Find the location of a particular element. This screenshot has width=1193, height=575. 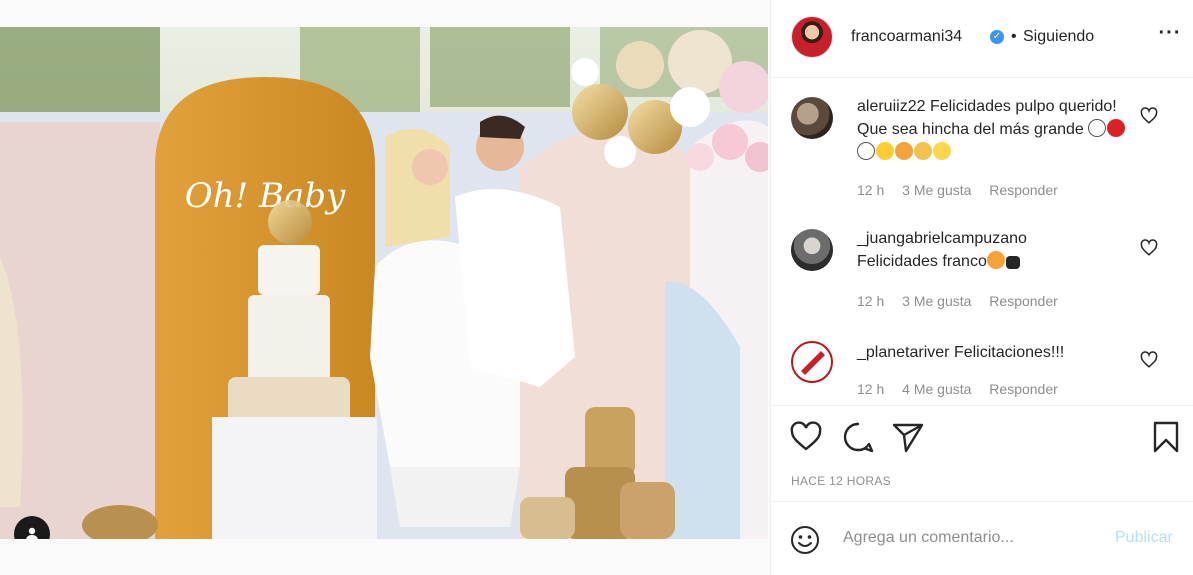

comment-likes: 4 Me gusta is located at coordinates (936, 389).